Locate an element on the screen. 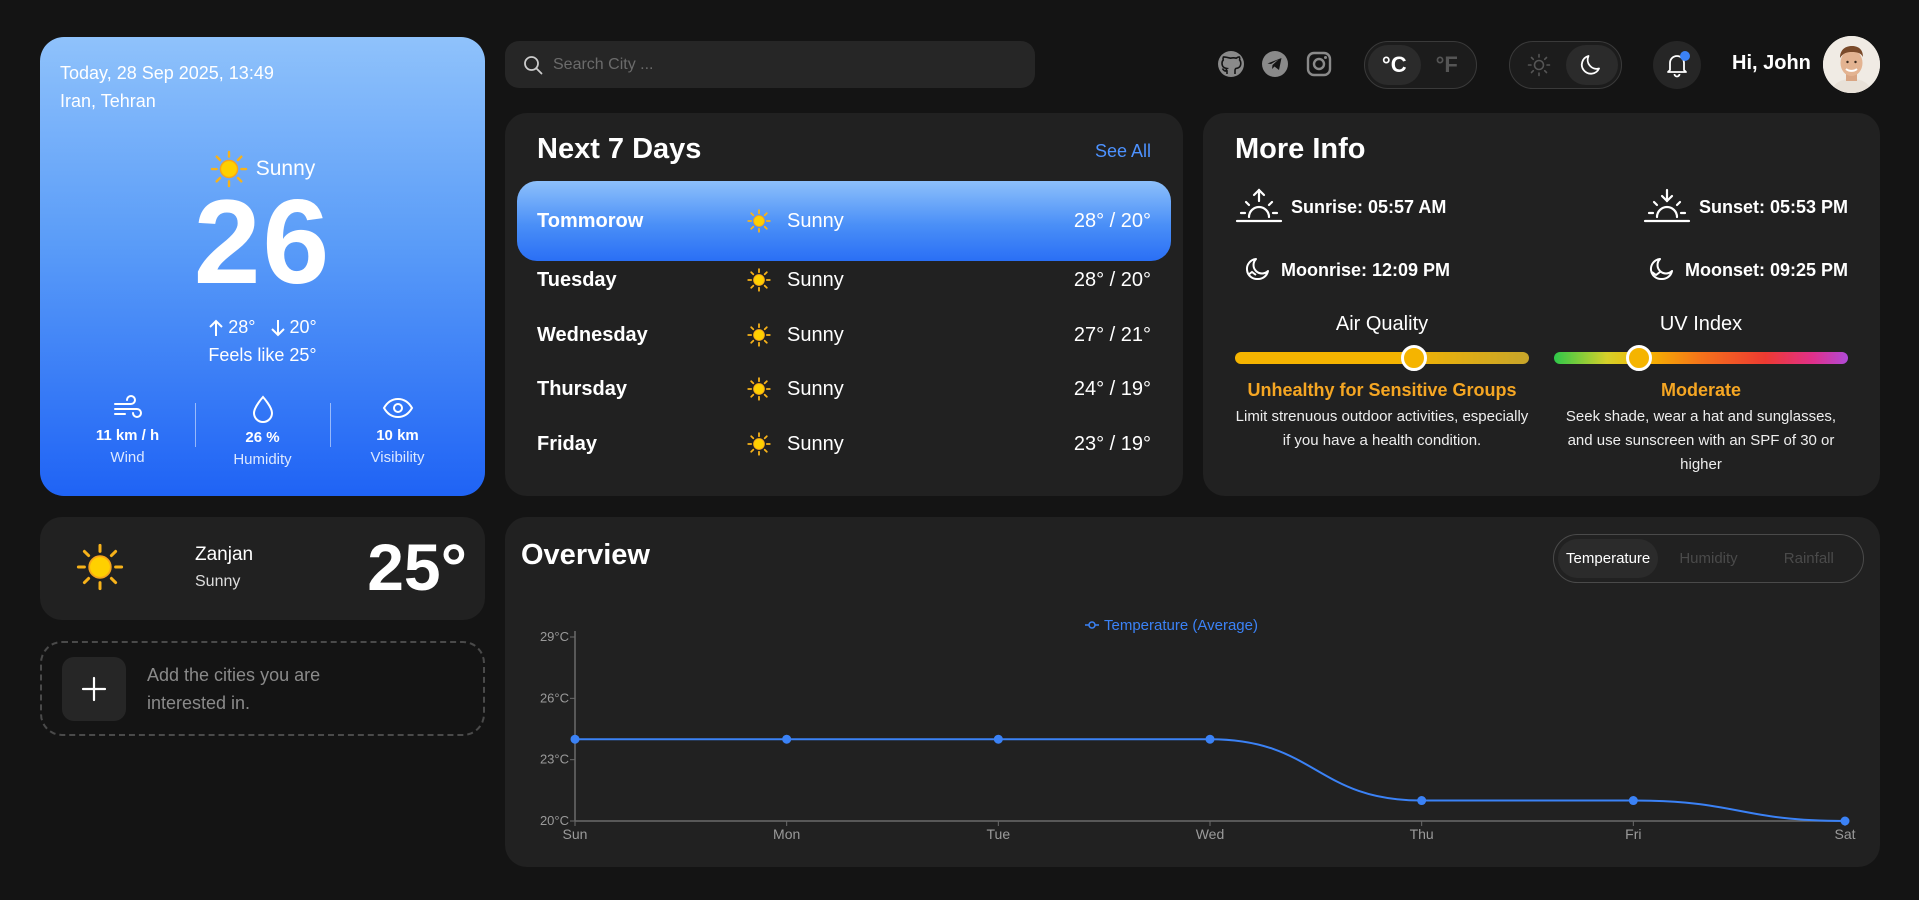 The image size is (1919, 900). instagram-link is located at coordinates (1319, 64).